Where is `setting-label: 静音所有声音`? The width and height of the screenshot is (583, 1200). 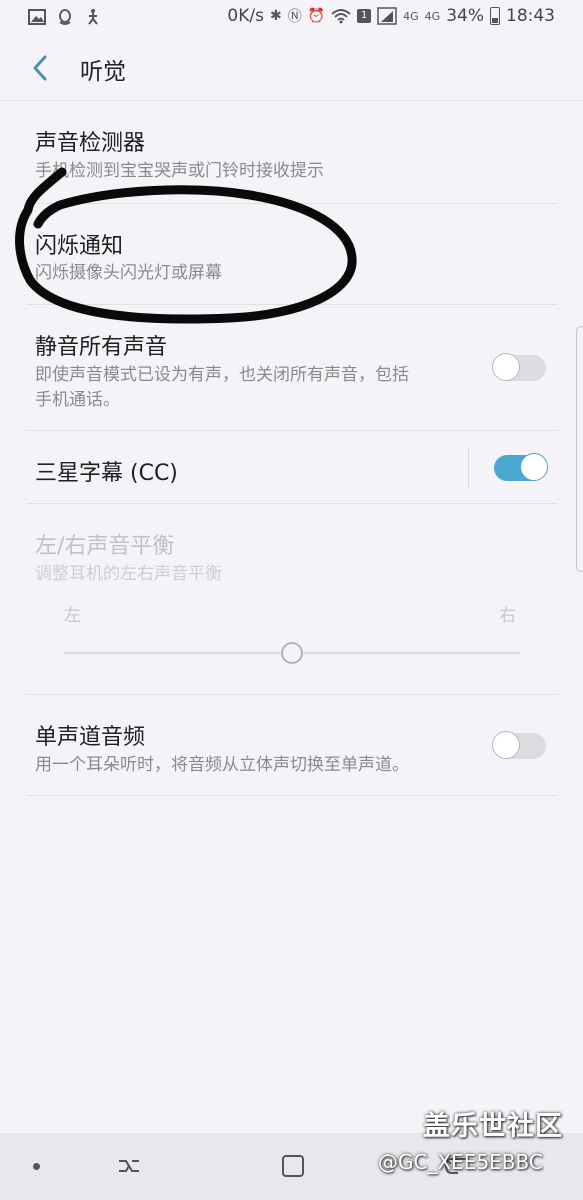 setting-label: 静音所有声音 is located at coordinates (101, 347).